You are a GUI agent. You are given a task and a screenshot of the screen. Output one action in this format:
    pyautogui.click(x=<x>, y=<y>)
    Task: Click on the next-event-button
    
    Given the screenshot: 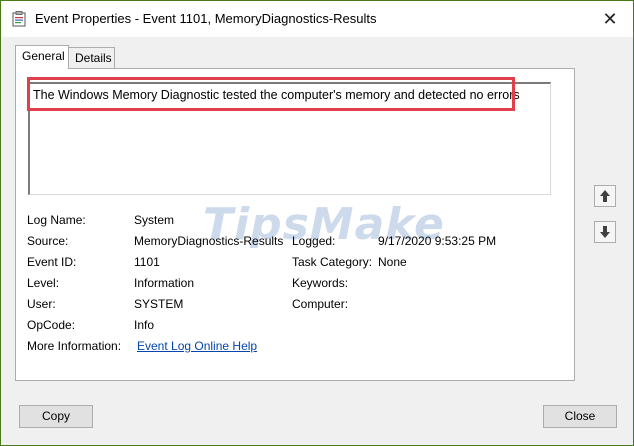 What is the action you would take?
    pyautogui.click(x=605, y=232)
    